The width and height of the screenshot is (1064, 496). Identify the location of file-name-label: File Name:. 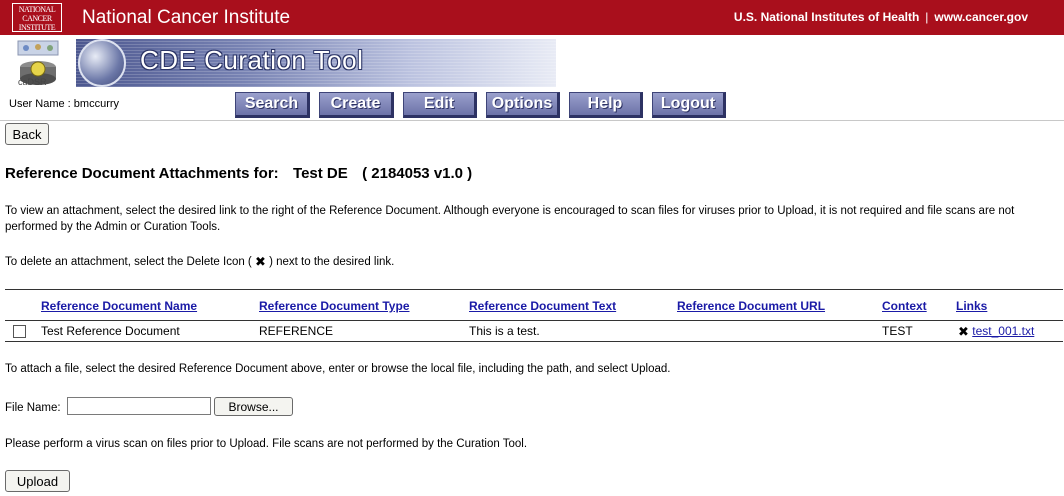
(33, 408).